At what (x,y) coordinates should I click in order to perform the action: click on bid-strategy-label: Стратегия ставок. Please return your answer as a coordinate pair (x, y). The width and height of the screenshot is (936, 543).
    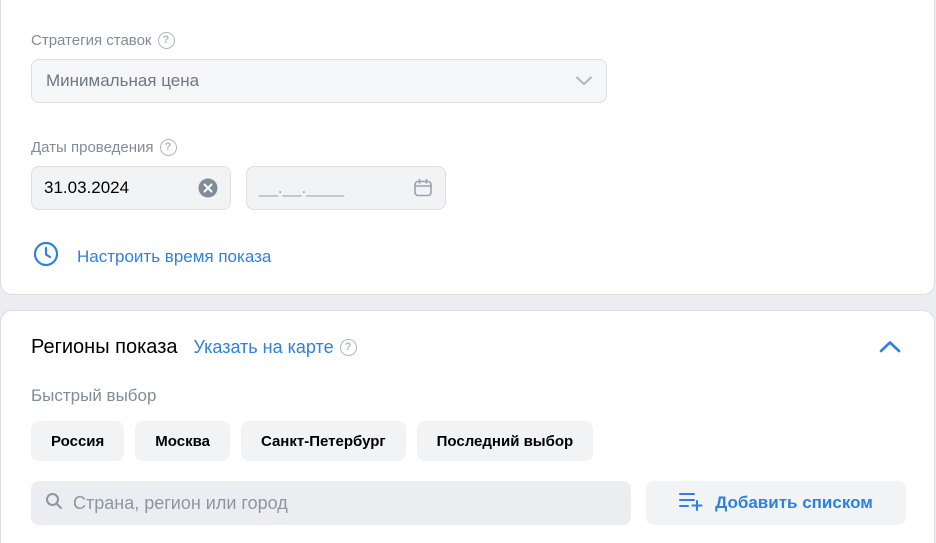
    Looking at the image, I should click on (91, 40).